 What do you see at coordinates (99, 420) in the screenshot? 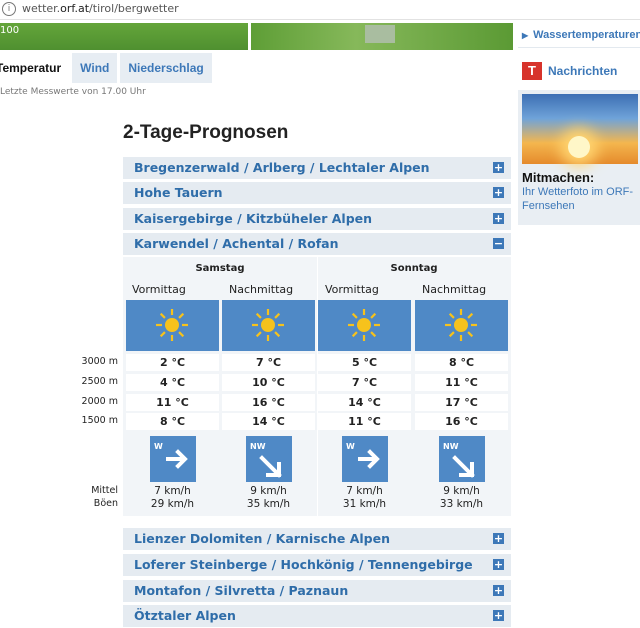
I see `altitude-label: 1500 m` at bounding box center [99, 420].